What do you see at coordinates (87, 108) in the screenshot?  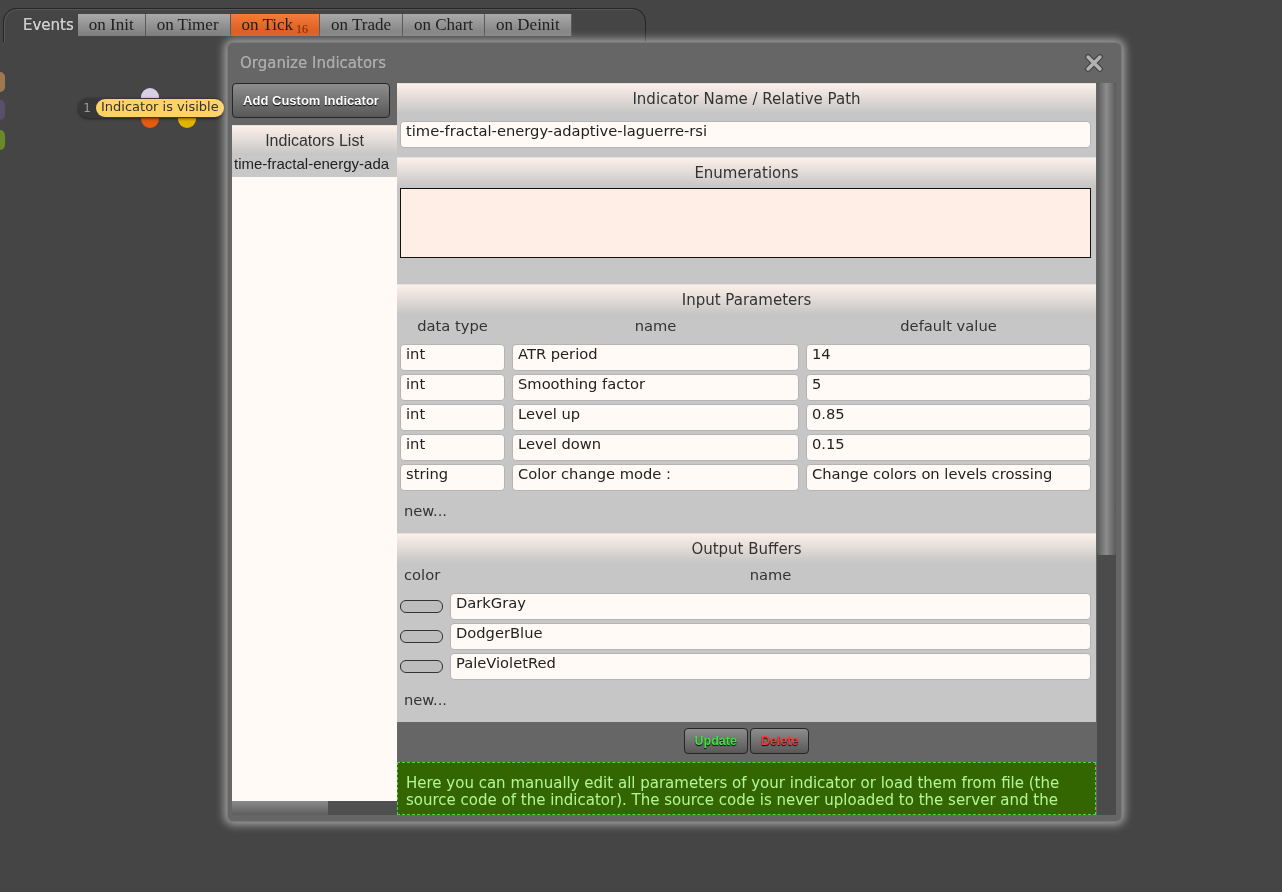 I see `node-index: 1` at bounding box center [87, 108].